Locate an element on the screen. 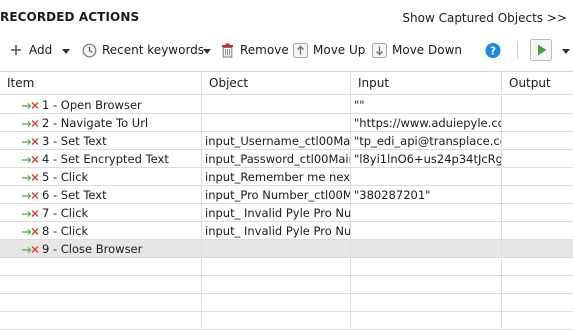 This screenshot has height=330, width=573. object-text: input_Password_ctl00MainC is located at coordinates (278, 159).